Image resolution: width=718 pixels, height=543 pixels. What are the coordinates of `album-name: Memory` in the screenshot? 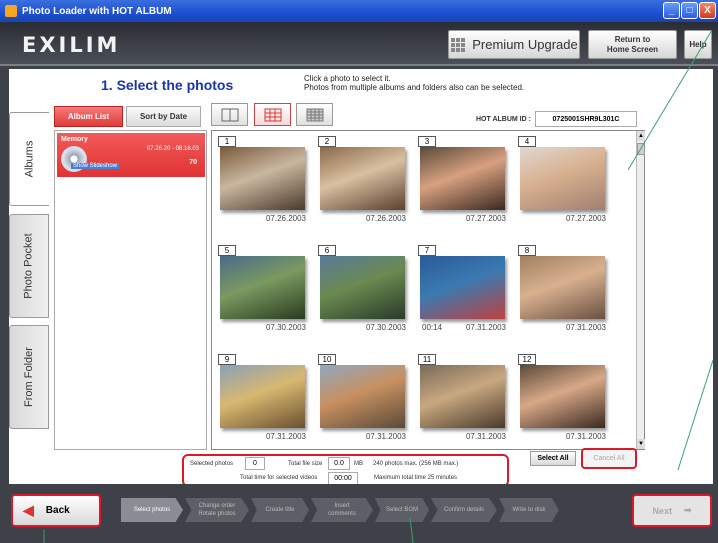 It's located at (74, 139).